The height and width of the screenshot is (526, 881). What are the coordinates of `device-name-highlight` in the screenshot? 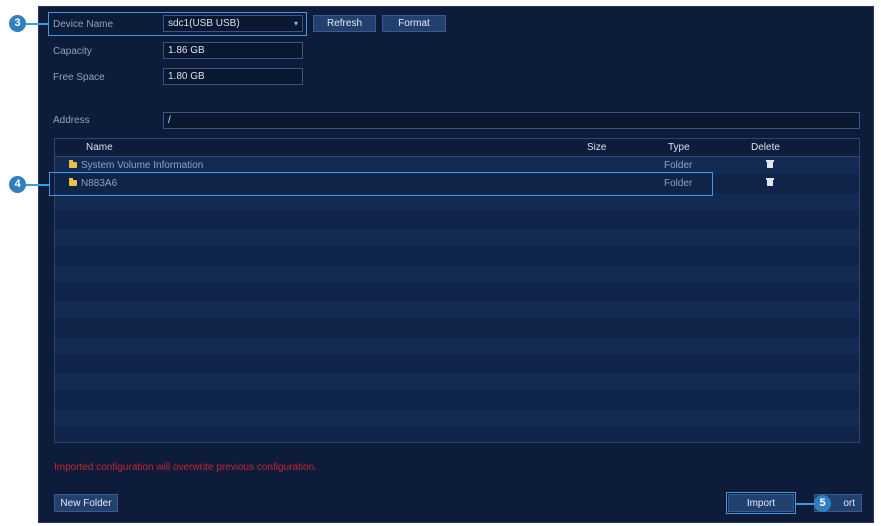 It's located at (177, 24).